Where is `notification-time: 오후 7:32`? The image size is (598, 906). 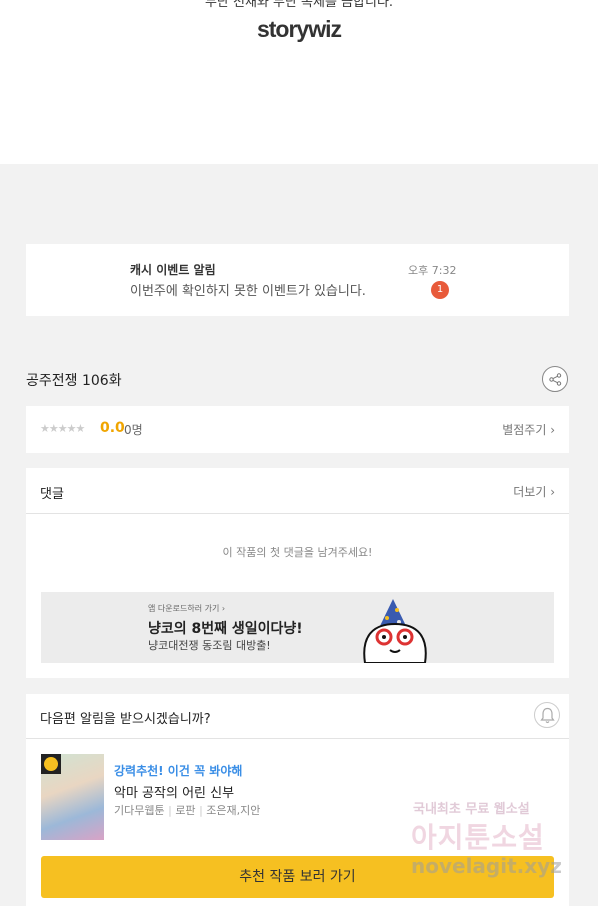 notification-time: 오후 7:32 is located at coordinates (432, 270).